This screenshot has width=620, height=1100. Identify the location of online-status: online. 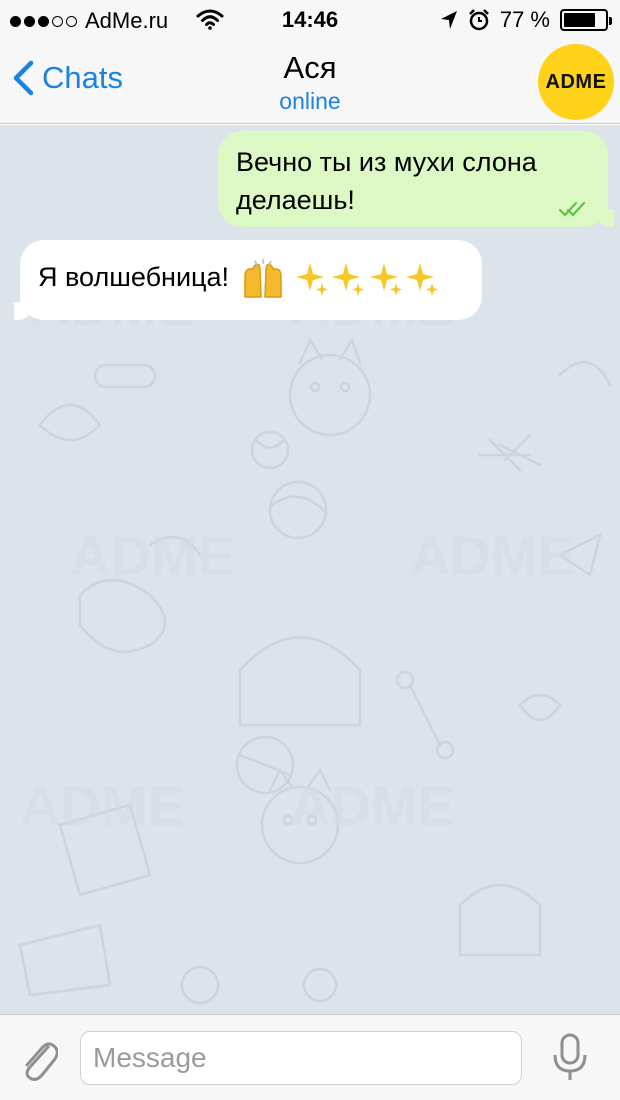
(310, 101).